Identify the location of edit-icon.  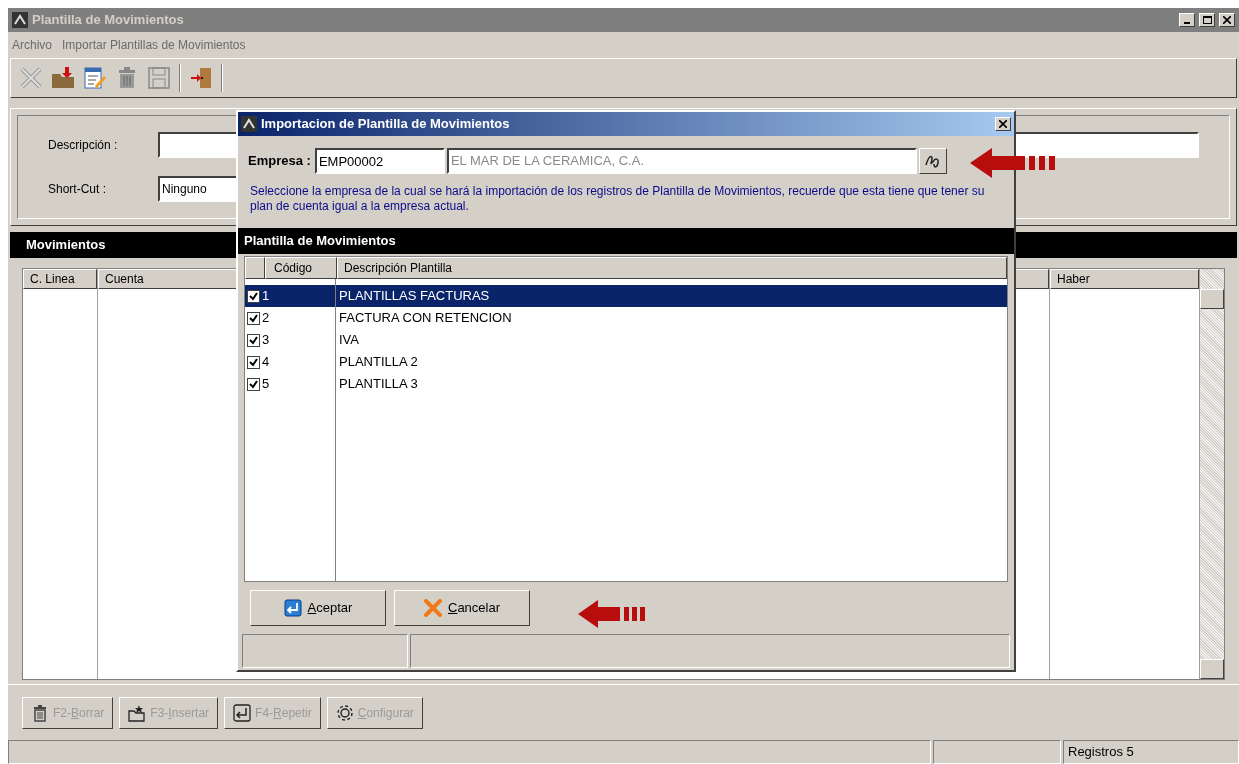
(95, 78).